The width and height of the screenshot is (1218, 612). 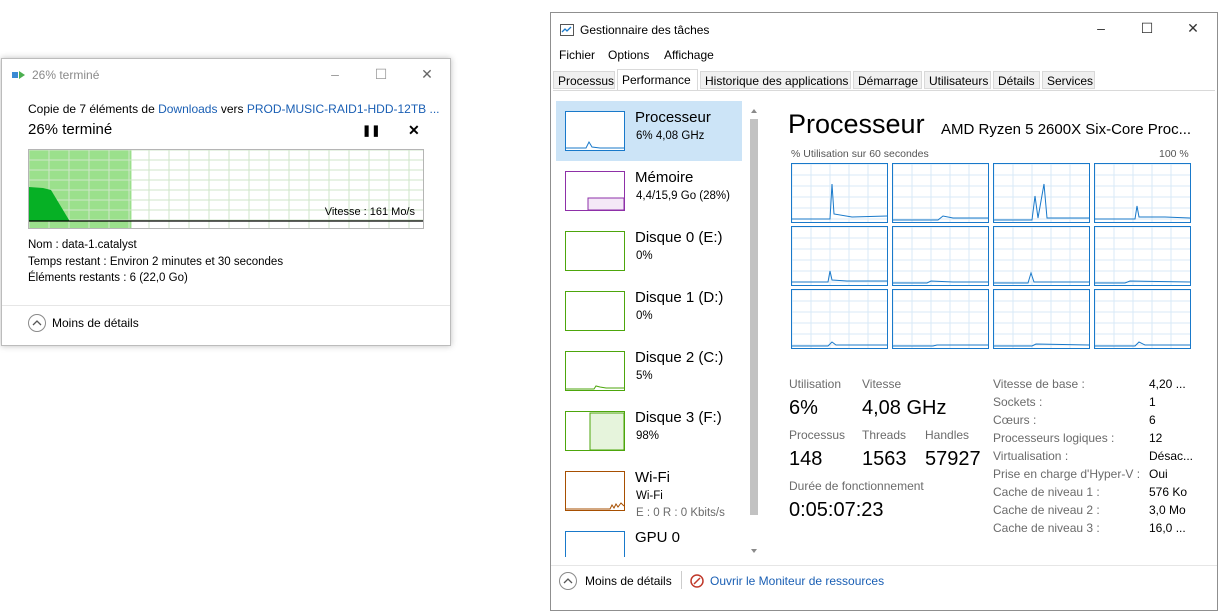 I want to click on resource-sub: Wi-Fi, so click(x=649, y=496).